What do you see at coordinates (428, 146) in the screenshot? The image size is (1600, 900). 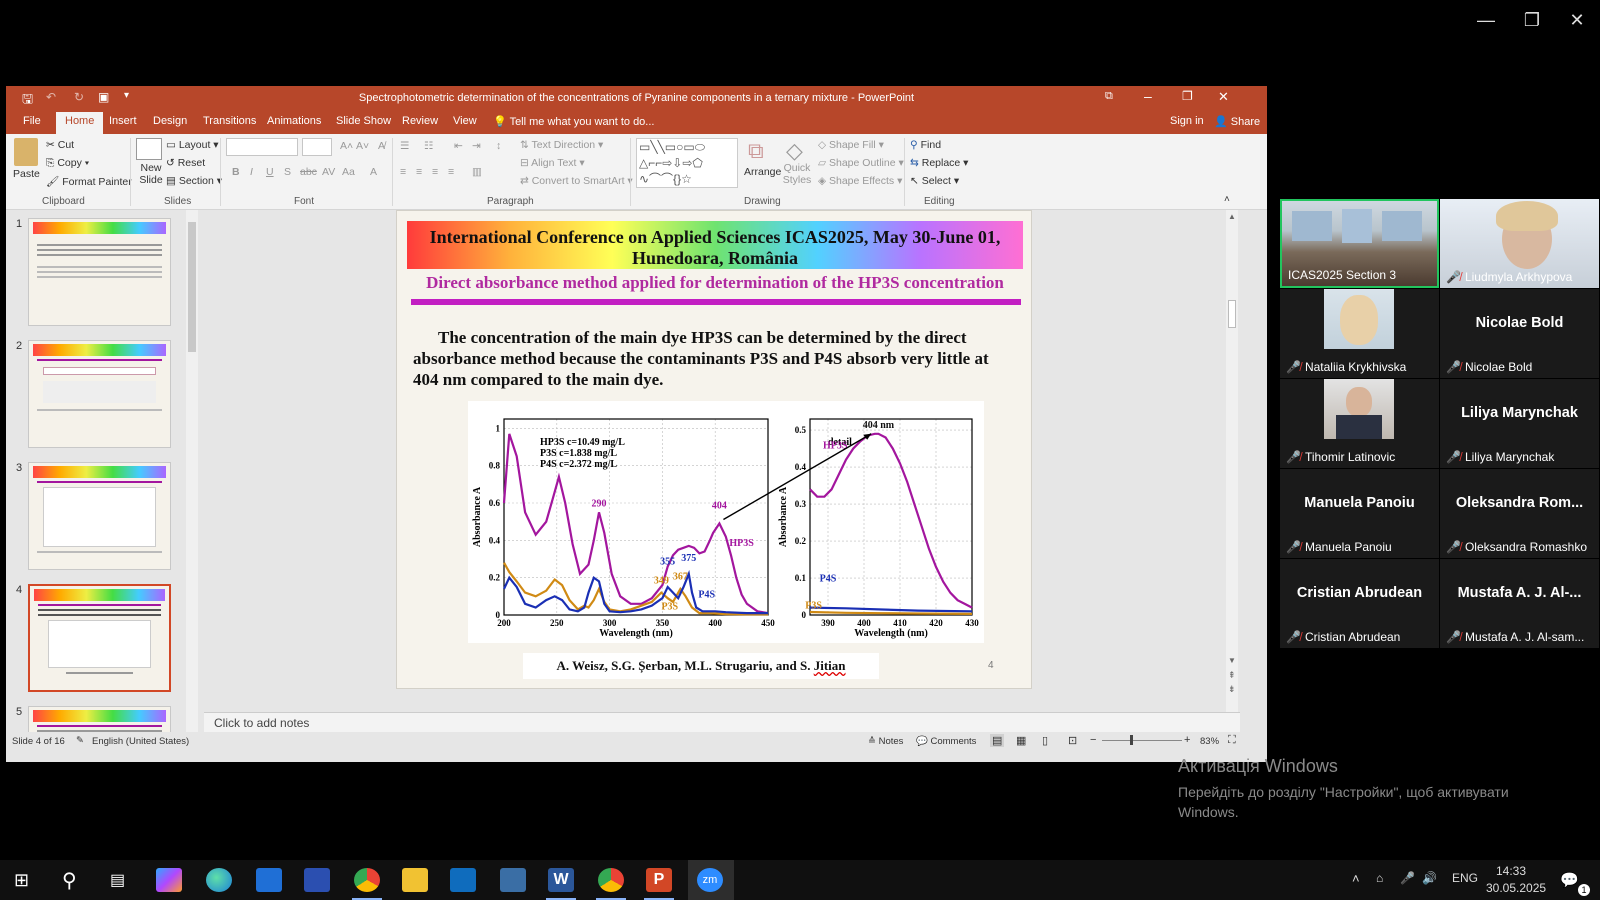 I see `numbering-icon: ☷` at bounding box center [428, 146].